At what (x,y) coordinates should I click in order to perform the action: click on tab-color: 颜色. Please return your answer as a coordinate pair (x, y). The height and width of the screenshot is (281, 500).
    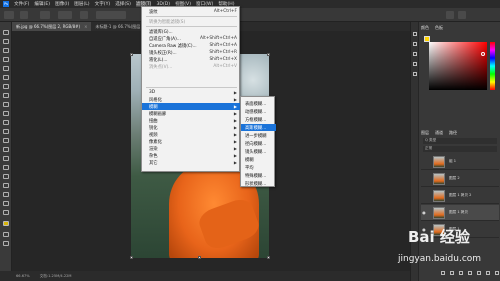
    Looking at the image, I should click on (425, 28).